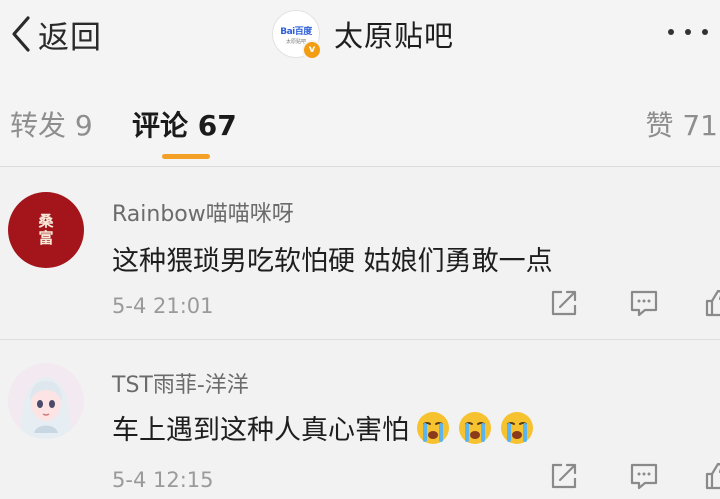 The width and height of the screenshot is (720, 499). I want to click on back-label: 返回, so click(70, 37).